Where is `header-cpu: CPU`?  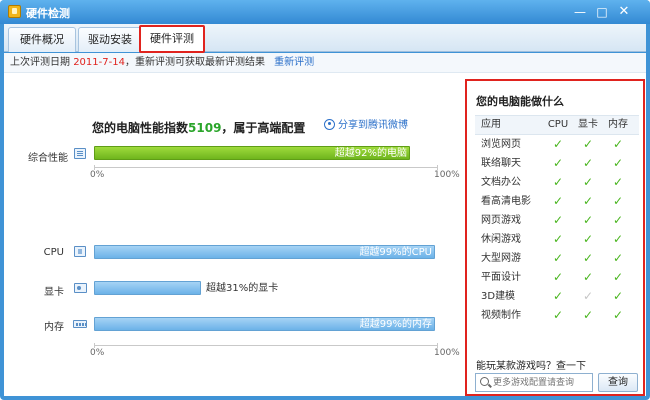
header-cpu: CPU is located at coordinates (558, 124).